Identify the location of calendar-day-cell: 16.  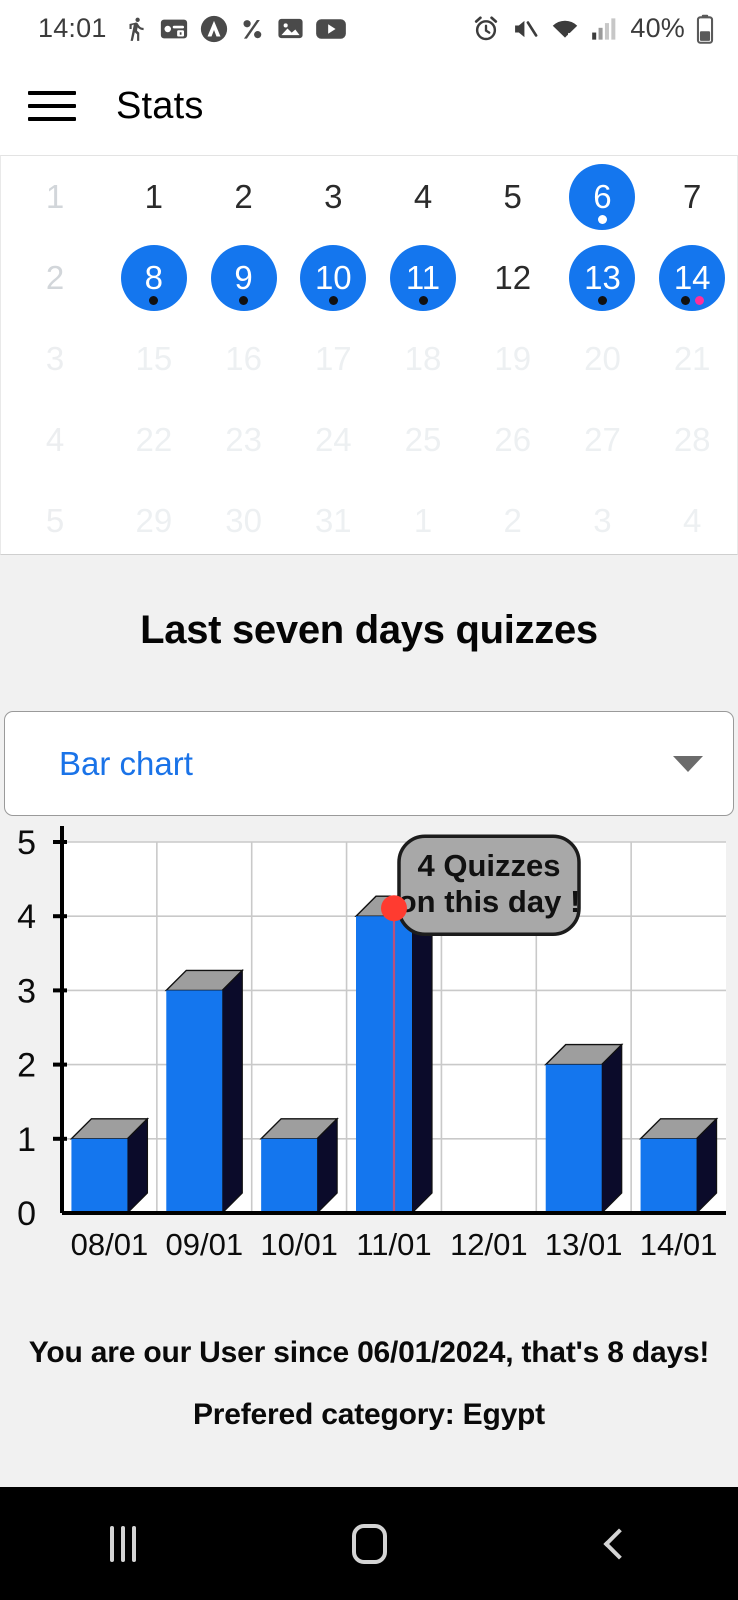
(244, 358).